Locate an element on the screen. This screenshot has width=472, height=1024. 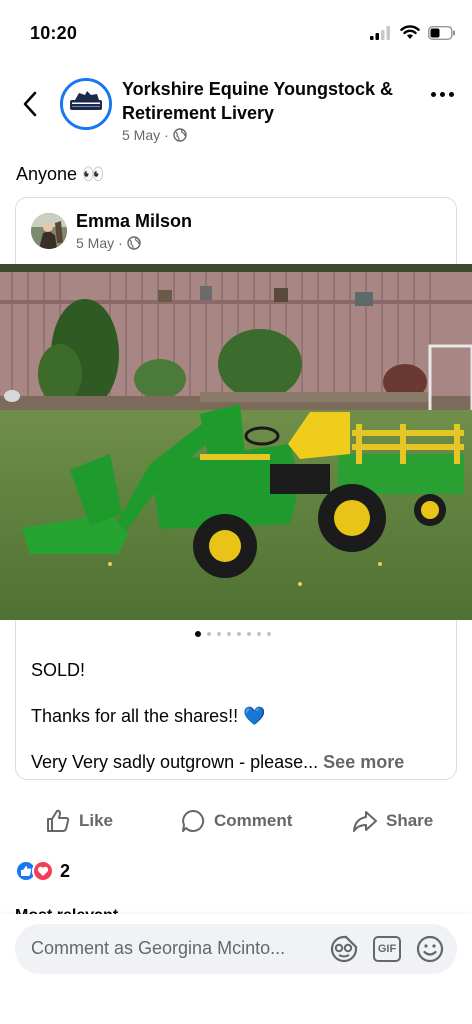
comment-label: Comment is located at coordinates (253, 820).